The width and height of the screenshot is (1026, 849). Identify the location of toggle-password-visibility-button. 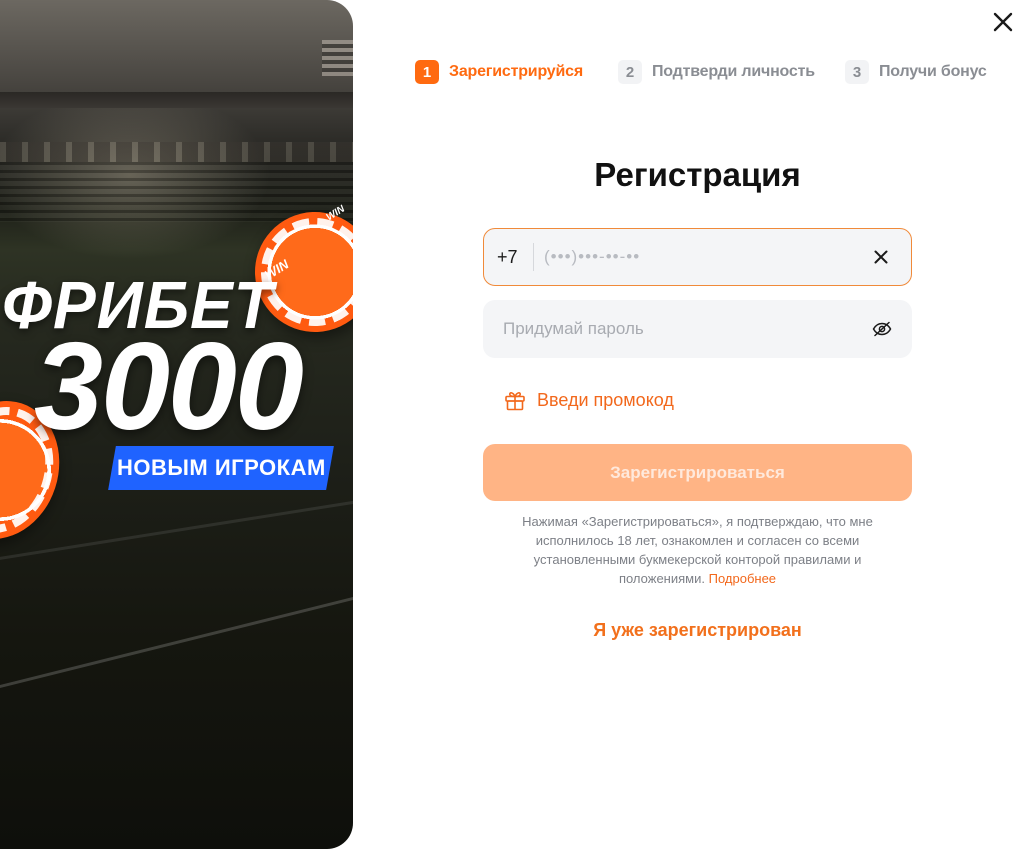
(882, 329).